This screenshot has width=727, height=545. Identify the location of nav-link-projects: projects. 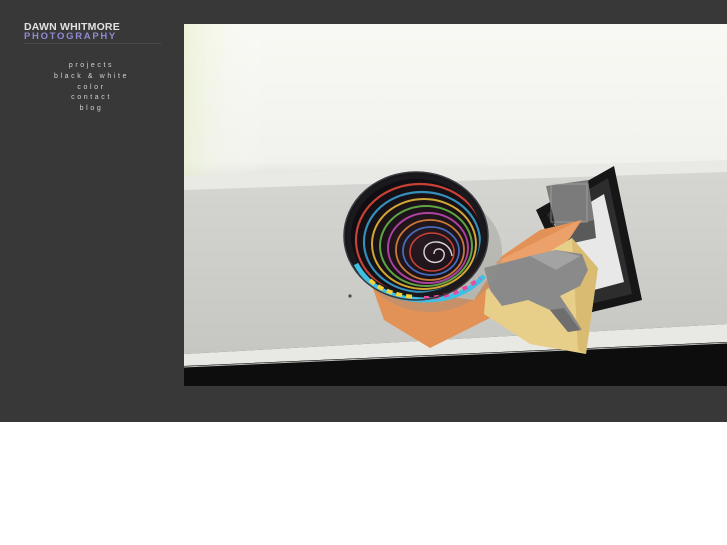
(91, 66).